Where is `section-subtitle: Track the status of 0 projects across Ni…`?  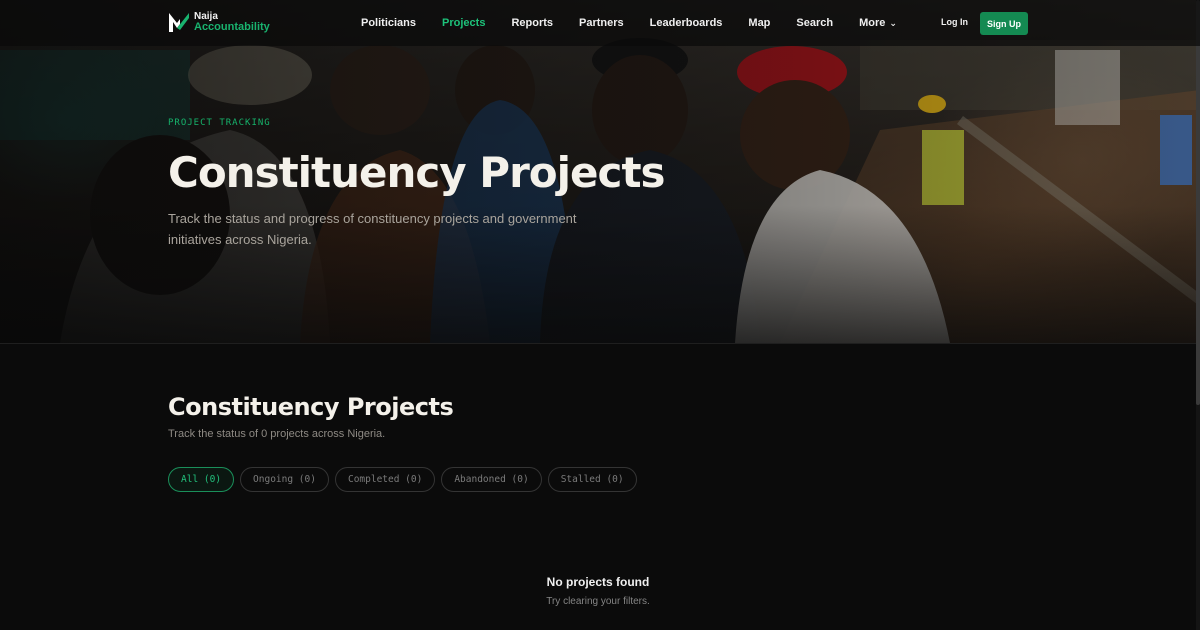 section-subtitle: Track the status of 0 projects across Ni… is located at coordinates (277, 434).